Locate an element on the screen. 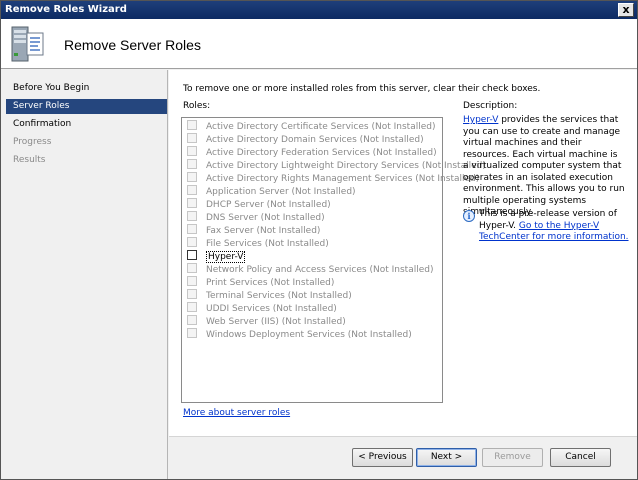  role-item: Web Server (IIS) (Not Installed) is located at coordinates (266, 321).